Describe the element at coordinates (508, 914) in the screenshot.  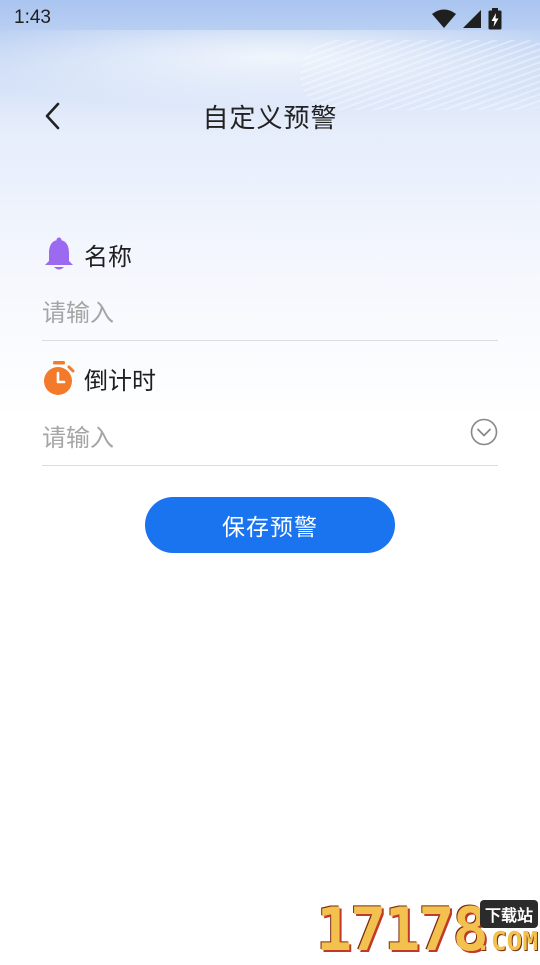
I see `watermark-tag: 下载站` at that location.